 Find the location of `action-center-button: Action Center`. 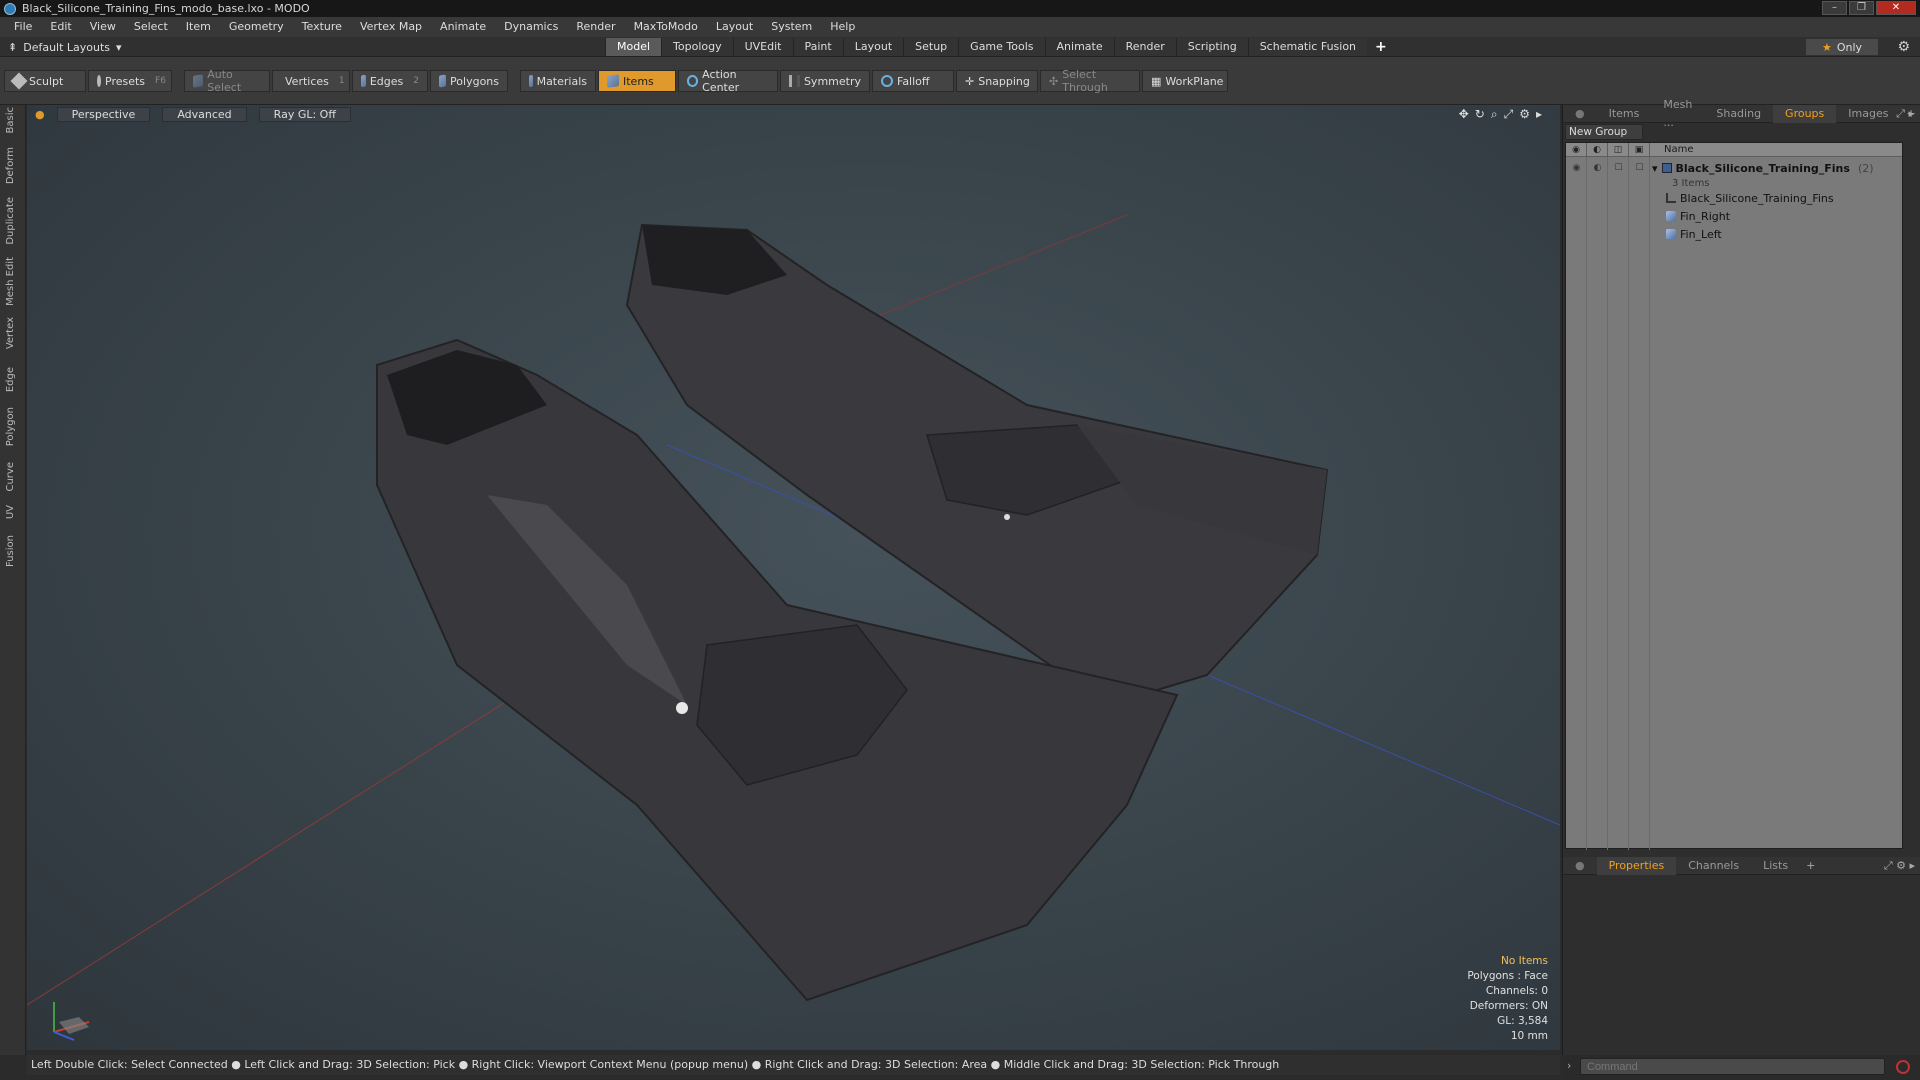

action-center-button: Action Center is located at coordinates (728, 81).